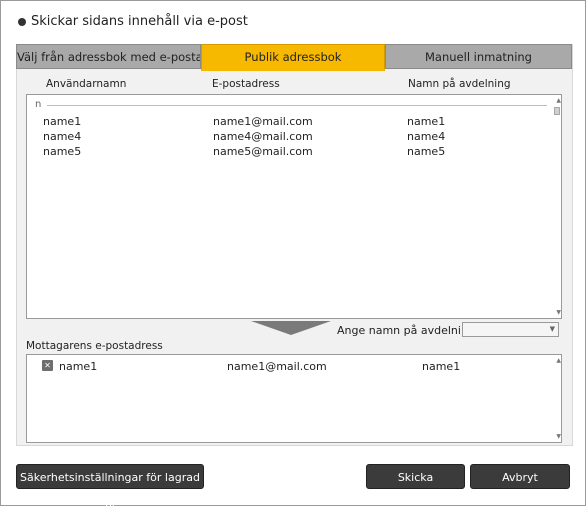 This screenshot has height=515, width=586. What do you see at coordinates (552, 329) in the screenshot?
I see `chevron-down-icon: ▼` at bounding box center [552, 329].